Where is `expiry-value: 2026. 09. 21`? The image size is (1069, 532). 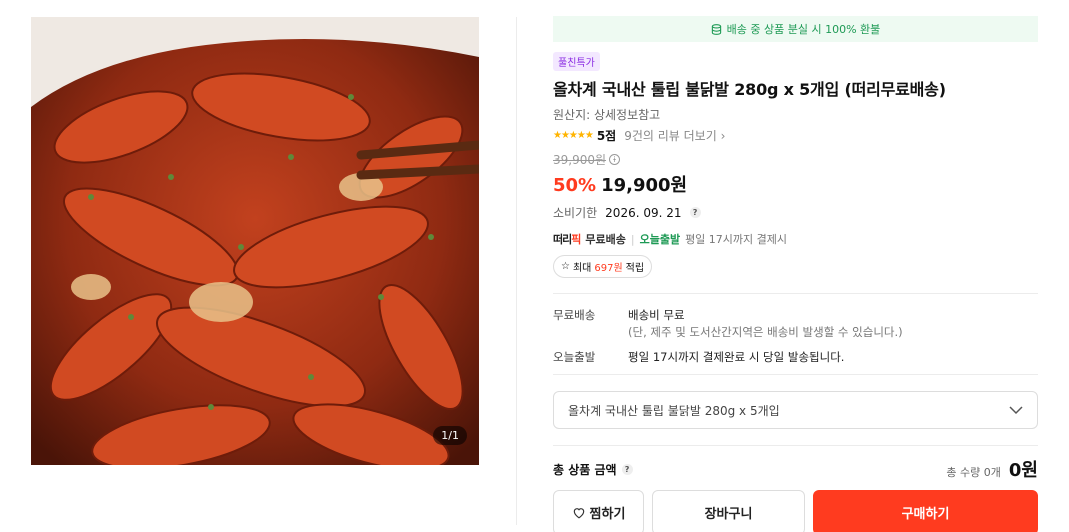
expiry-value: 2026. 09. 21 is located at coordinates (643, 212).